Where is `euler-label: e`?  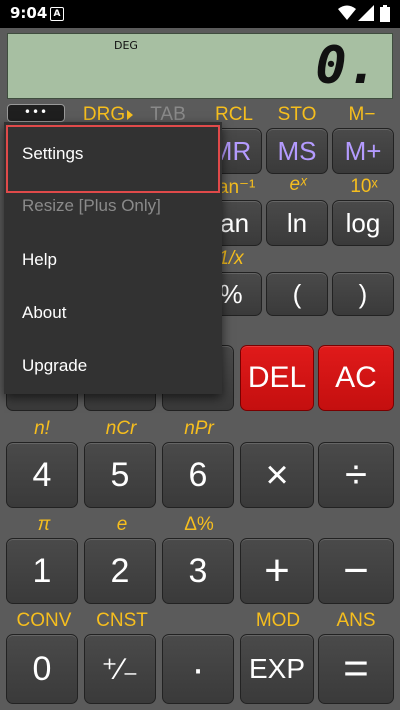 euler-label: e is located at coordinates (122, 524).